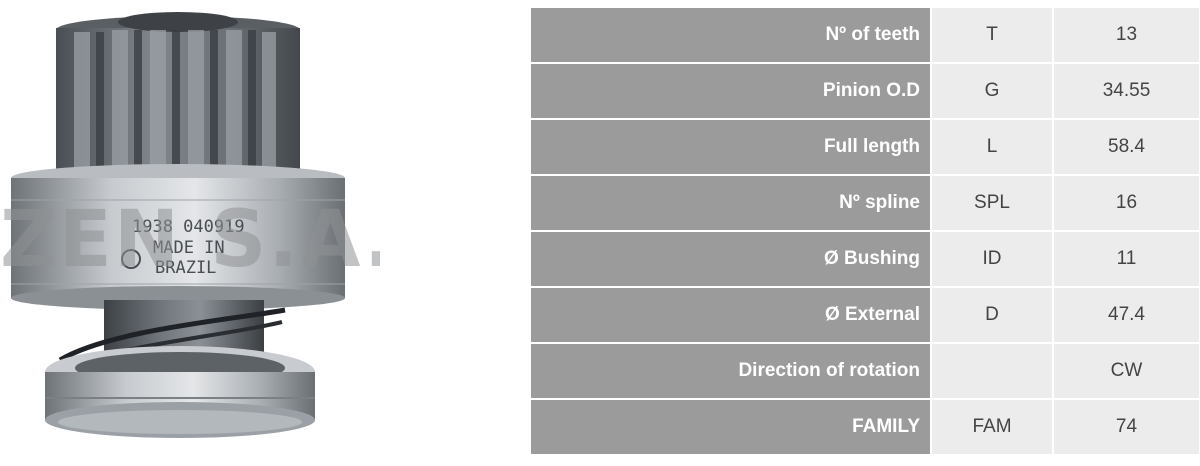  What do you see at coordinates (190, 240) in the screenshot?
I see `watermark-text: ZEN S.A.` at bounding box center [190, 240].